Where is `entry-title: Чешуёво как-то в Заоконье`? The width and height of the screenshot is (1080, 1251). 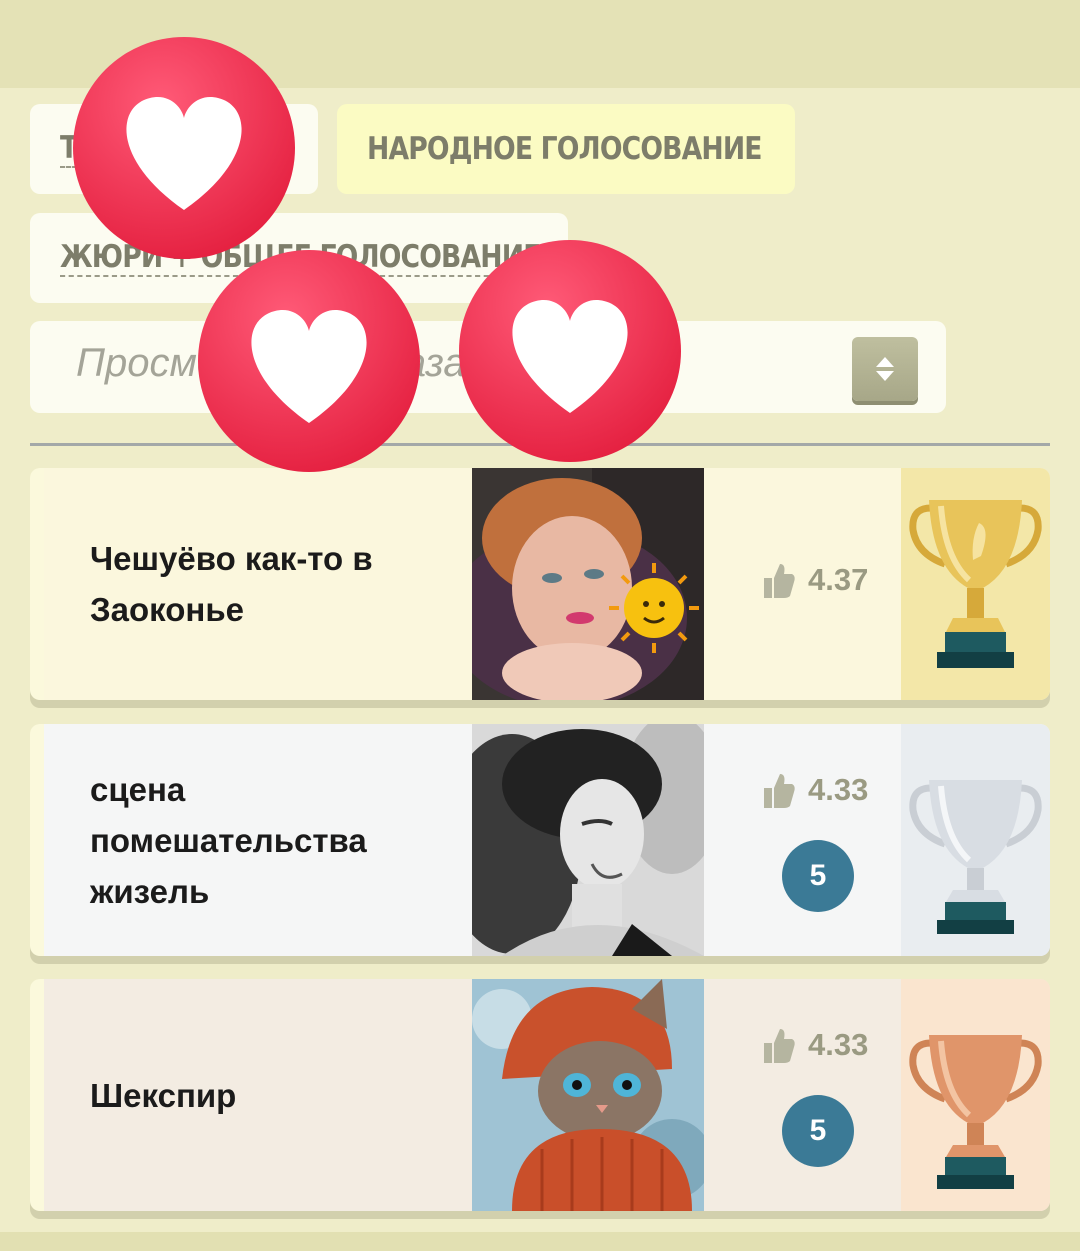
entry-title: Чешуёво как-то в Заоконье is located at coordinates (250, 584).